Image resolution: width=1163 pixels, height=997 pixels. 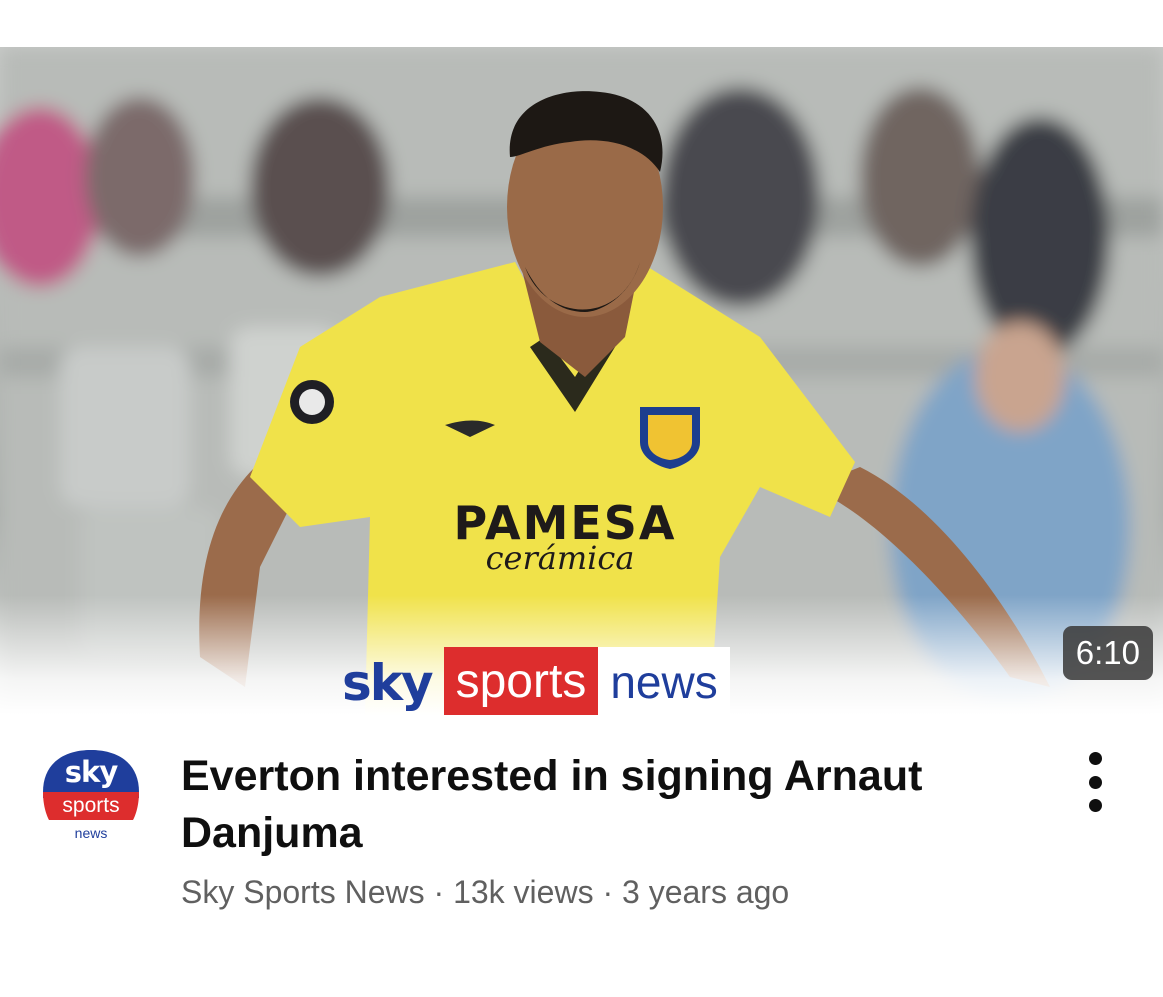 What do you see at coordinates (1095, 758) in the screenshot?
I see `more-vertical-icon` at bounding box center [1095, 758].